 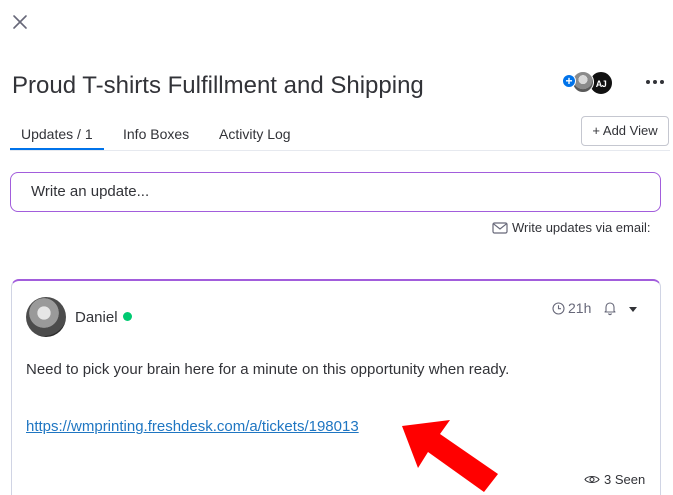 What do you see at coordinates (156, 134) in the screenshot?
I see `tab-info-boxes: Info Boxes` at bounding box center [156, 134].